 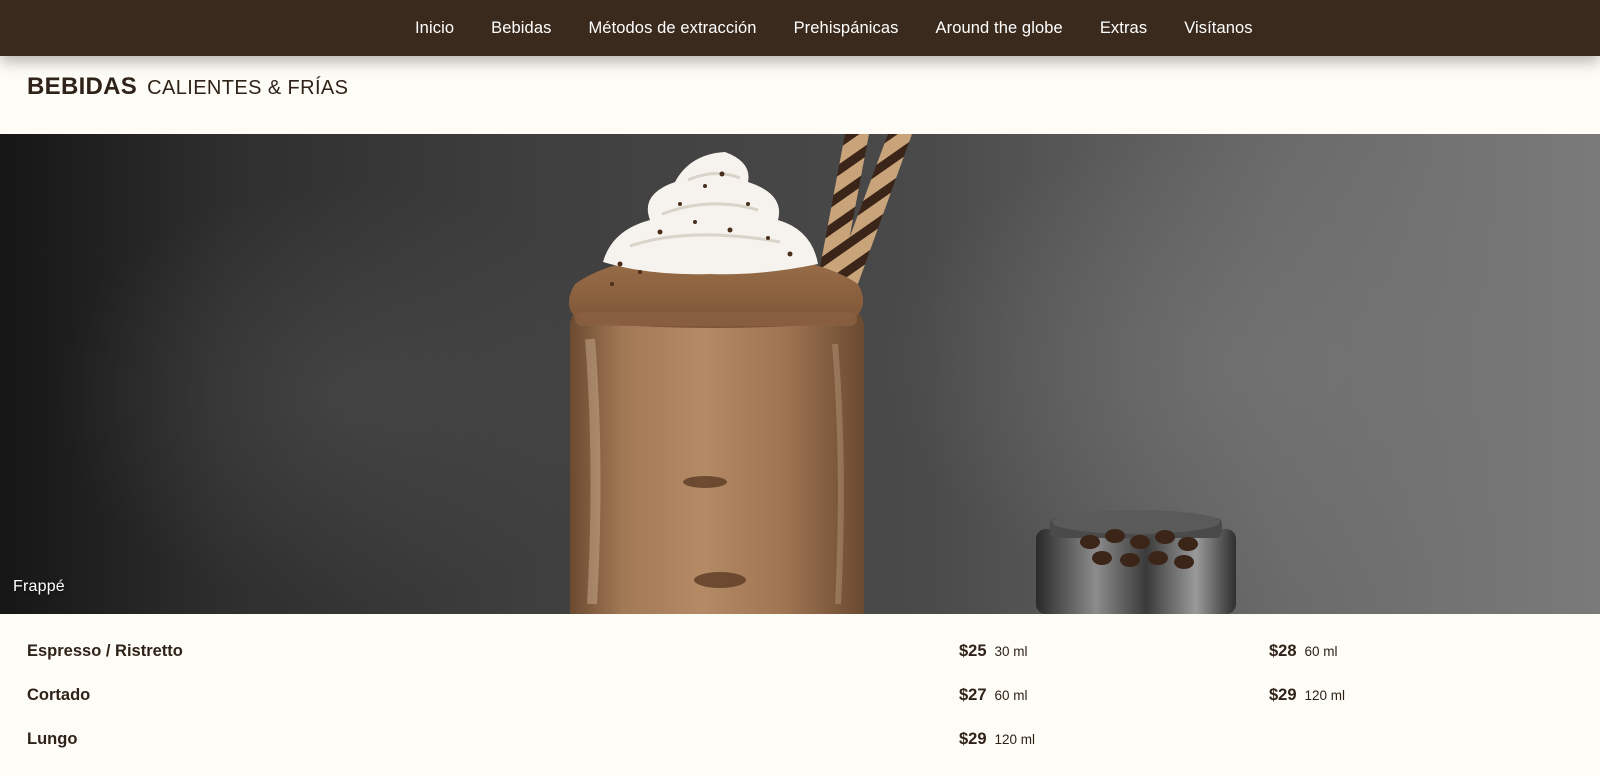 I want to click on menu-item-name: Espresso / Ristretto, so click(x=105, y=651).